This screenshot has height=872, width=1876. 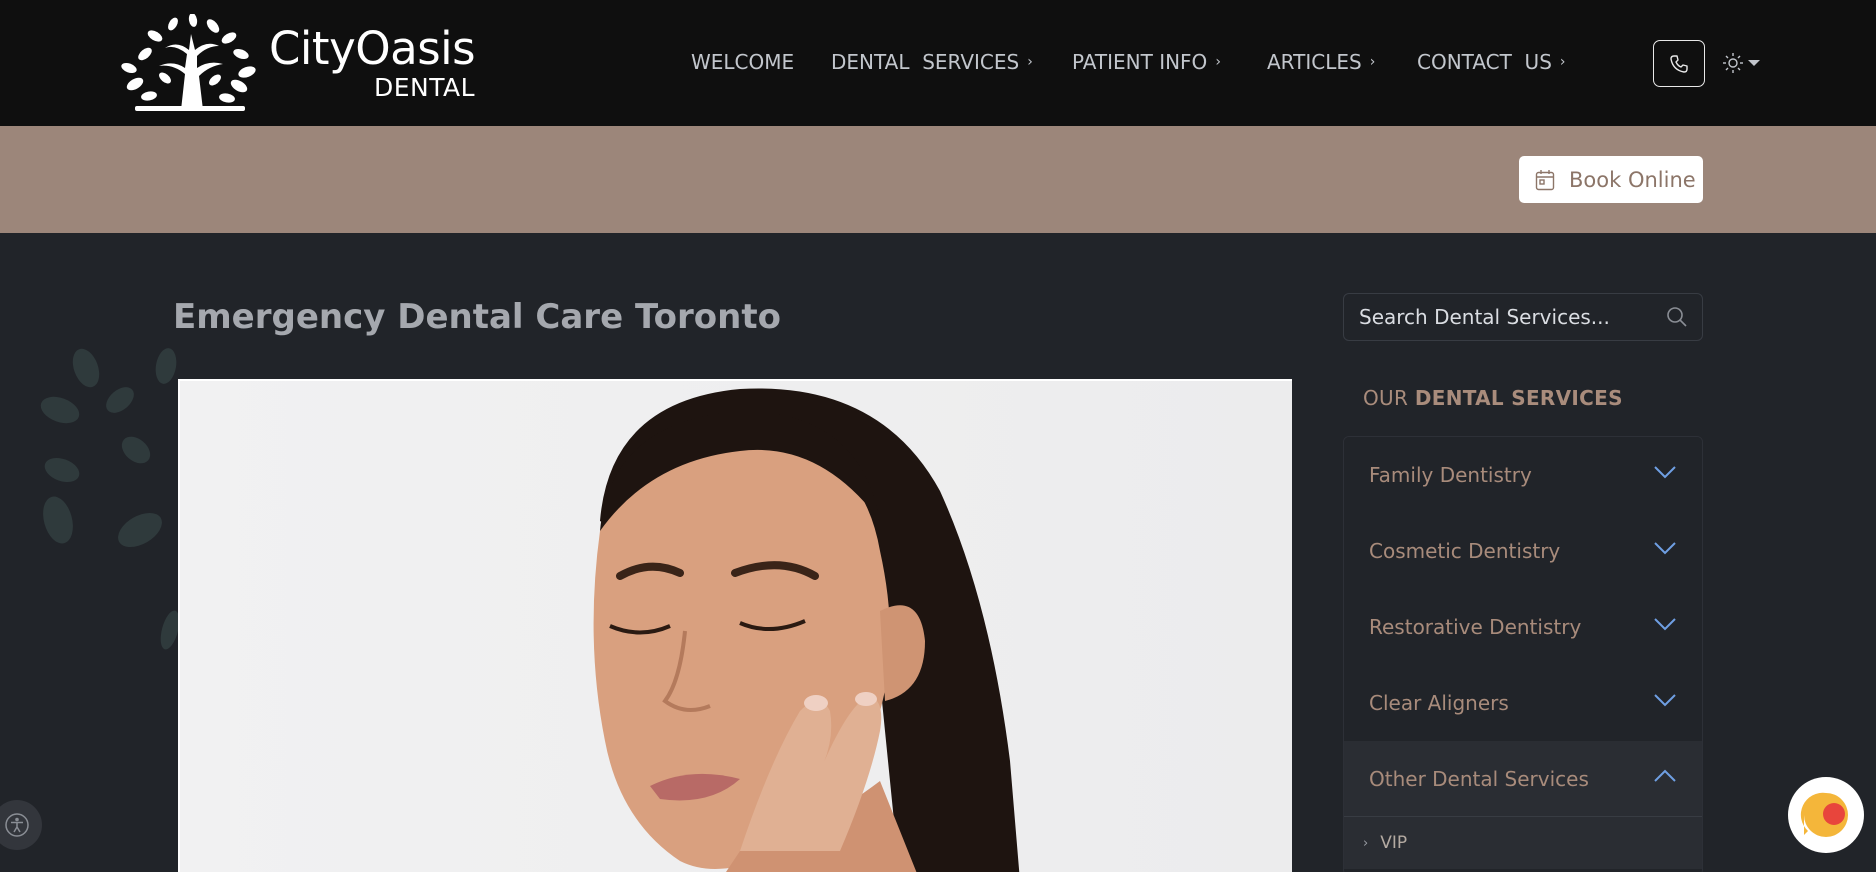 I want to click on theme-toggle, so click(x=1741, y=63).